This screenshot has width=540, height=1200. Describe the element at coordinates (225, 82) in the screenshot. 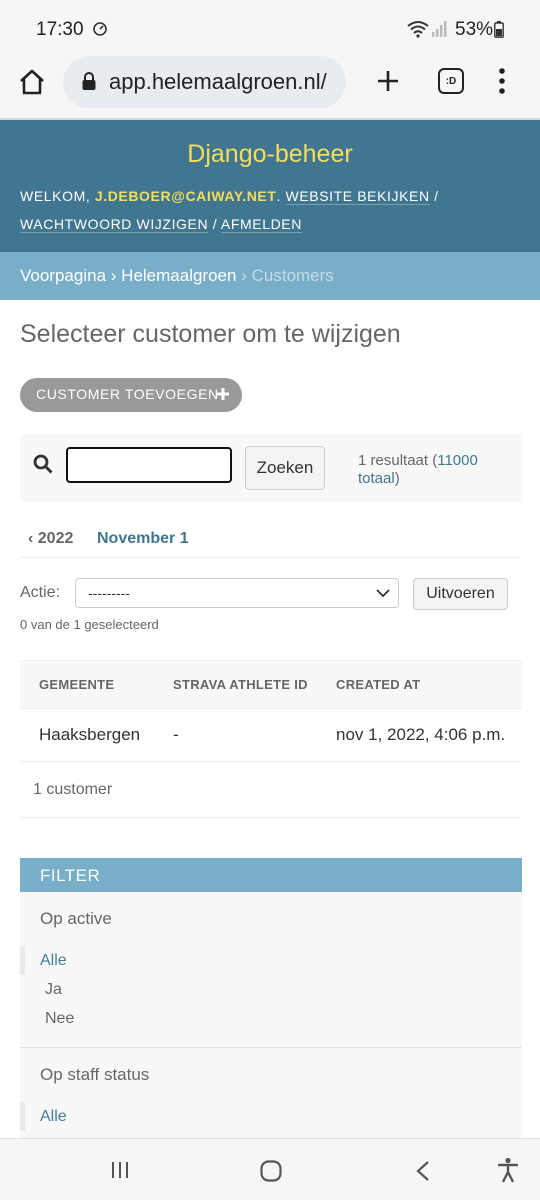

I see `url-text: app.helemaalgroen.nl/` at that location.